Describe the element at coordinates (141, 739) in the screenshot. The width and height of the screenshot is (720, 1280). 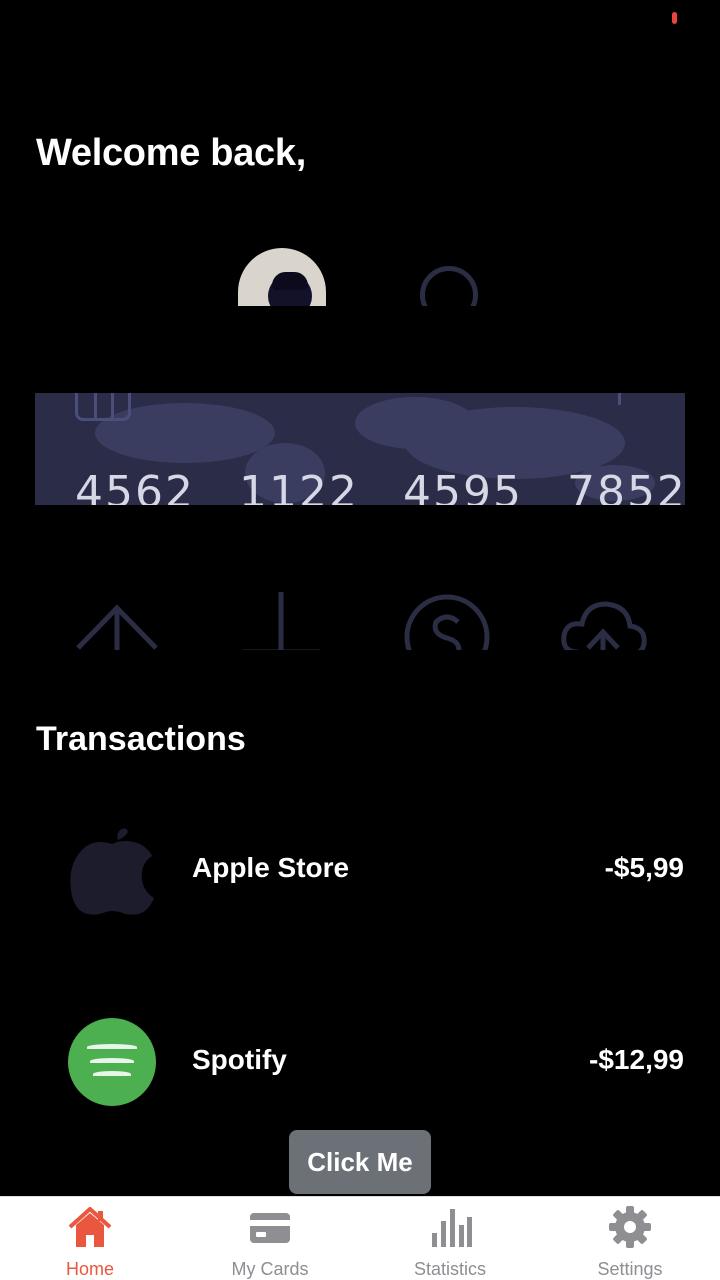
I see `transactions-title: Transactions` at that location.